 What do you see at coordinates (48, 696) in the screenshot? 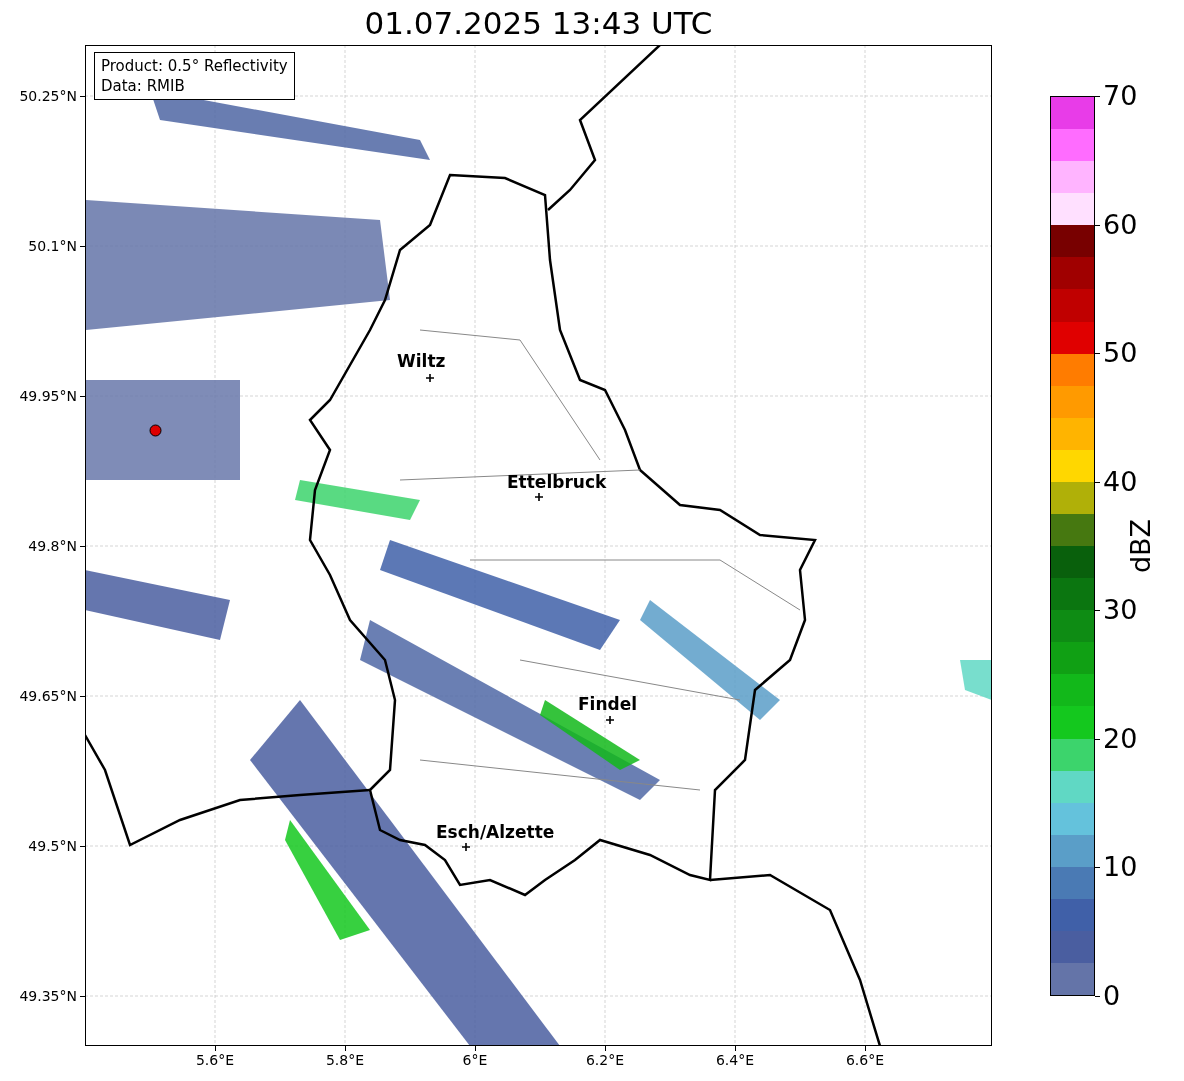
I see `axis-tick-label: 49.65°N` at bounding box center [48, 696].